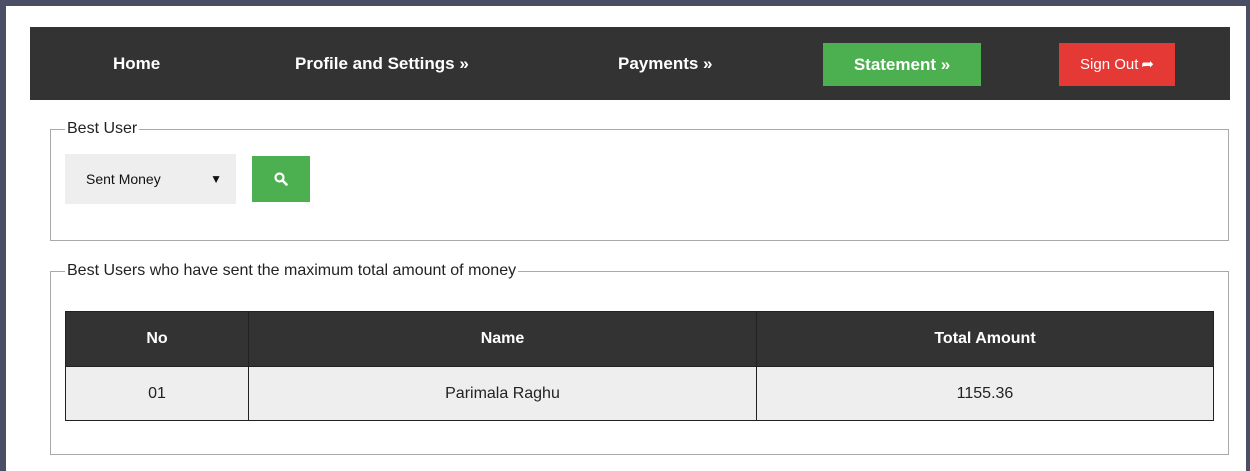 The image size is (1250, 471). I want to click on table-row: 01 Parimala Raghu 1155.36, so click(639, 393).